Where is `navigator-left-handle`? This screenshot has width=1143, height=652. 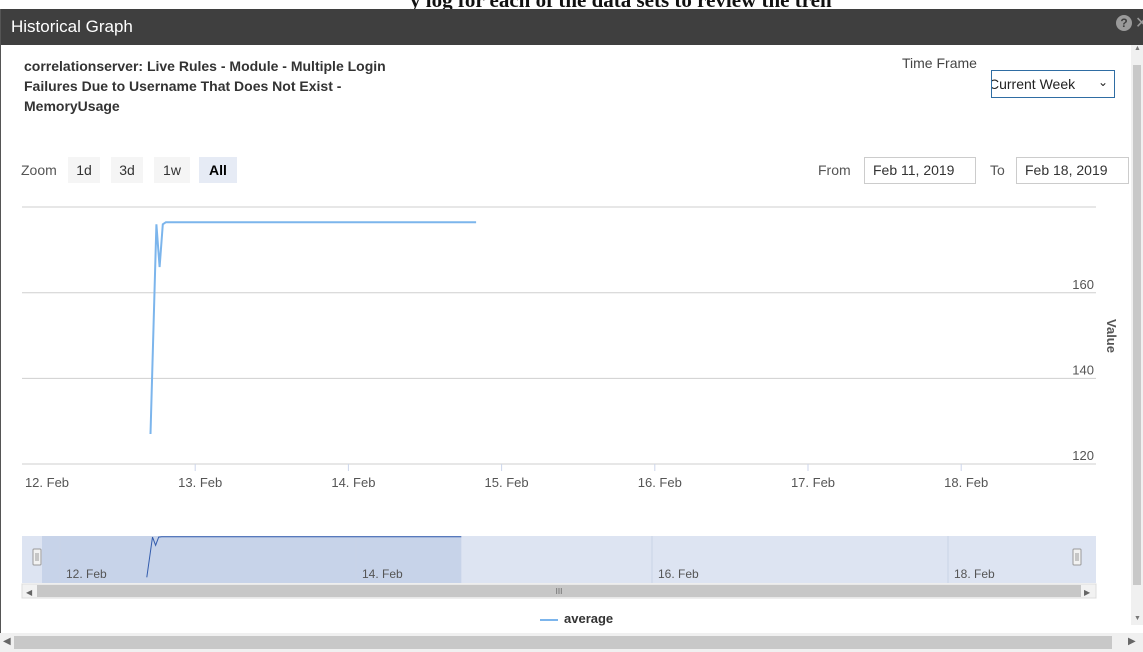
navigator-left-handle is located at coordinates (37, 557).